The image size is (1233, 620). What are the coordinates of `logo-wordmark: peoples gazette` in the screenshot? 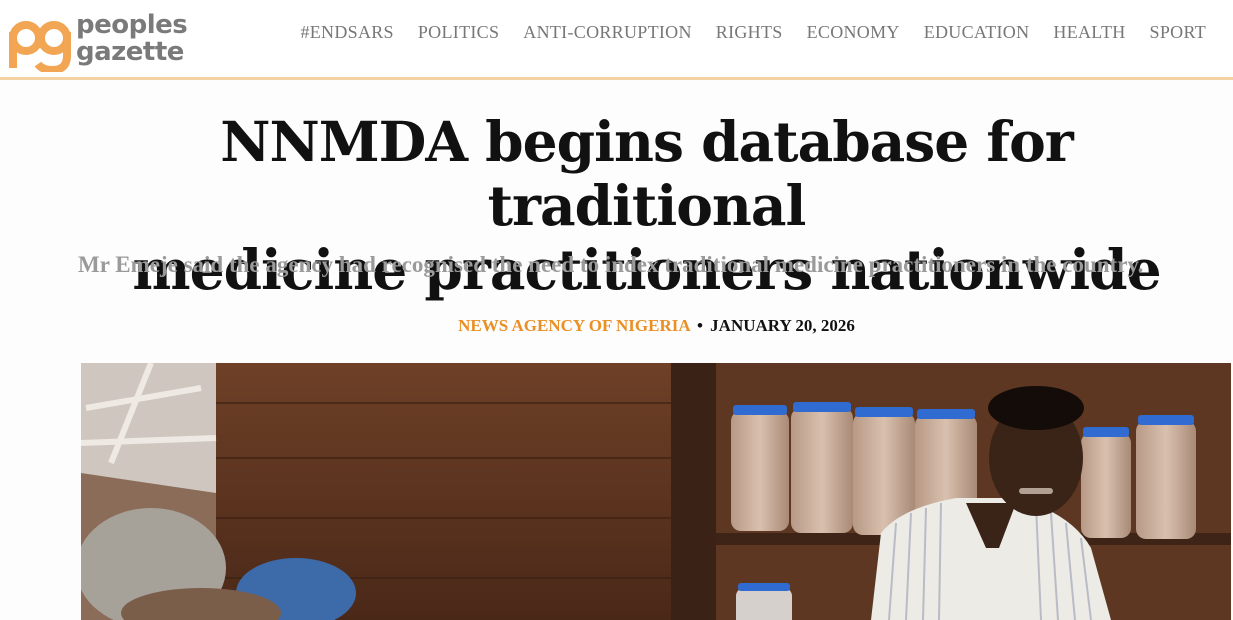 It's located at (132, 38).